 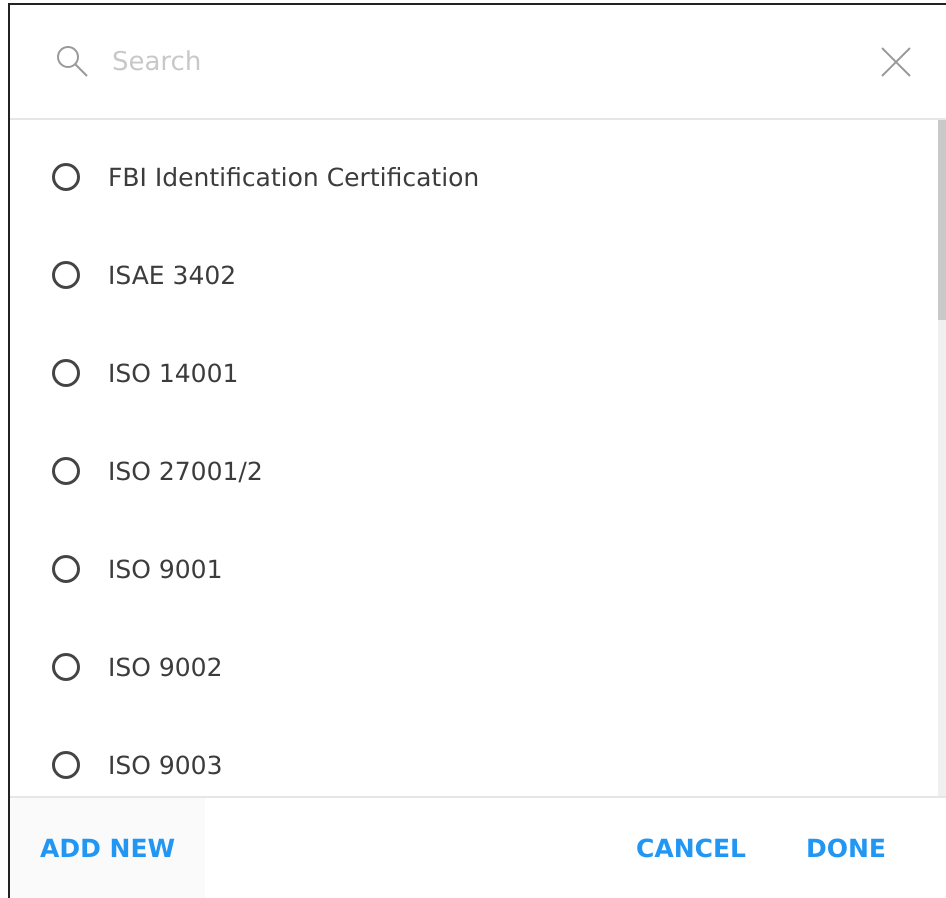 What do you see at coordinates (108, 848) in the screenshot?
I see `add-new-button: ADD NEW` at bounding box center [108, 848].